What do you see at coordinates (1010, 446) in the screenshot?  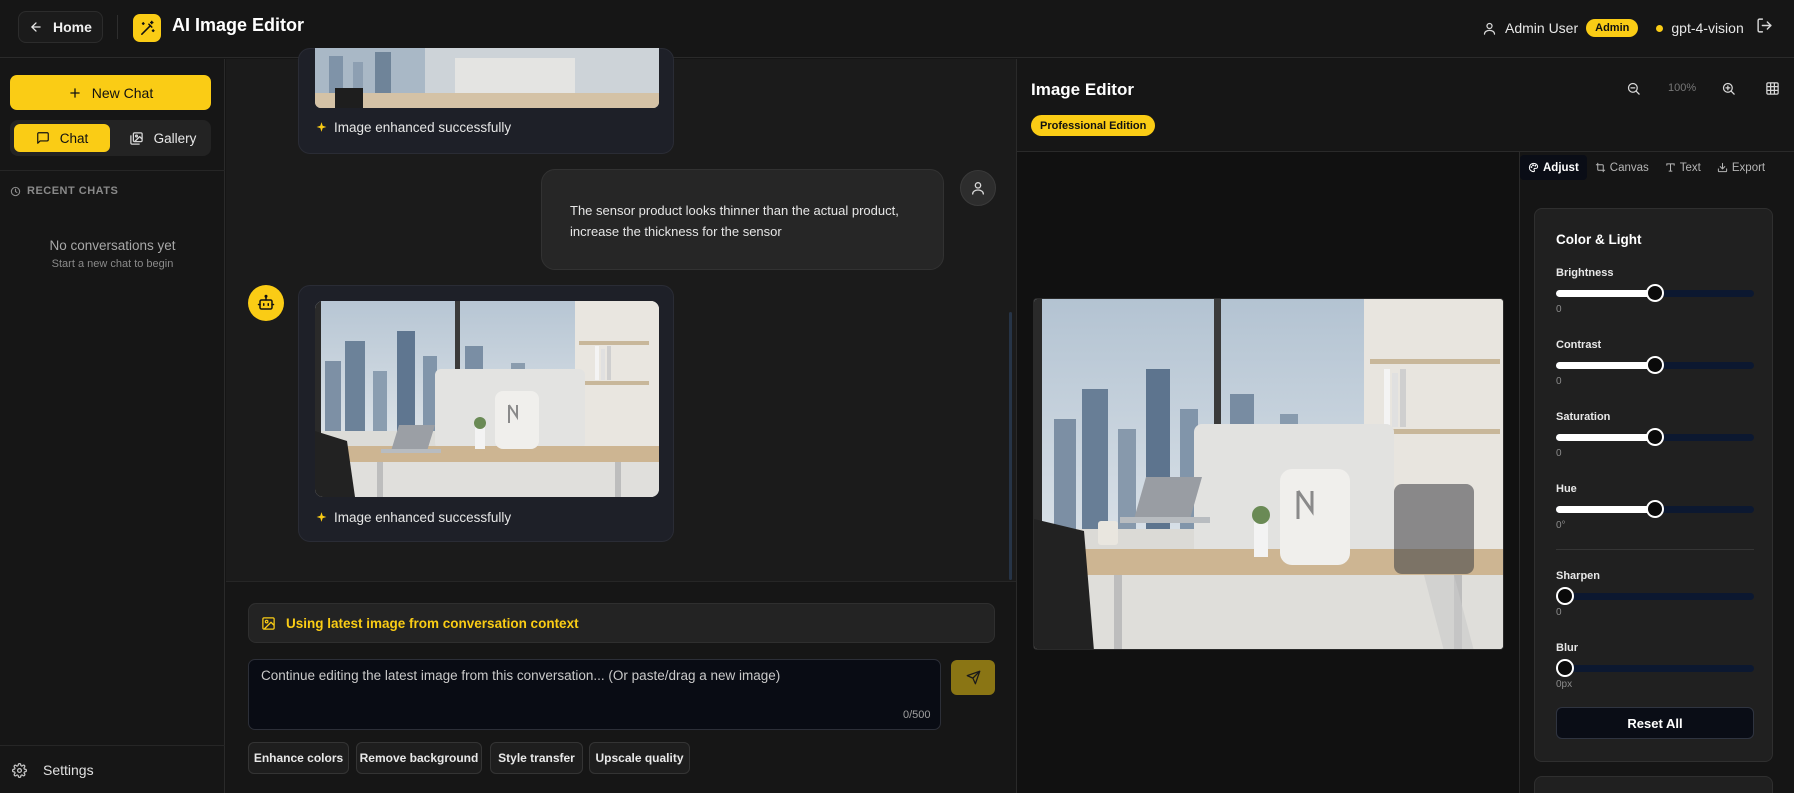 I see `chat-scrollbar` at bounding box center [1010, 446].